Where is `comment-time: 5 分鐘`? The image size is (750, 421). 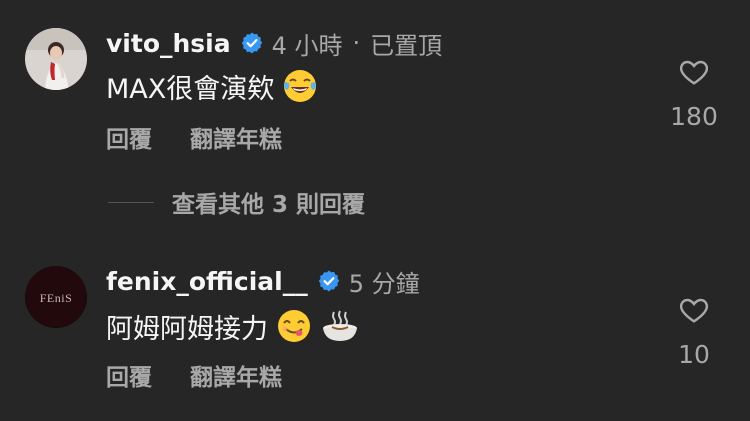 comment-time: 5 分鐘 is located at coordinates (384, 283).